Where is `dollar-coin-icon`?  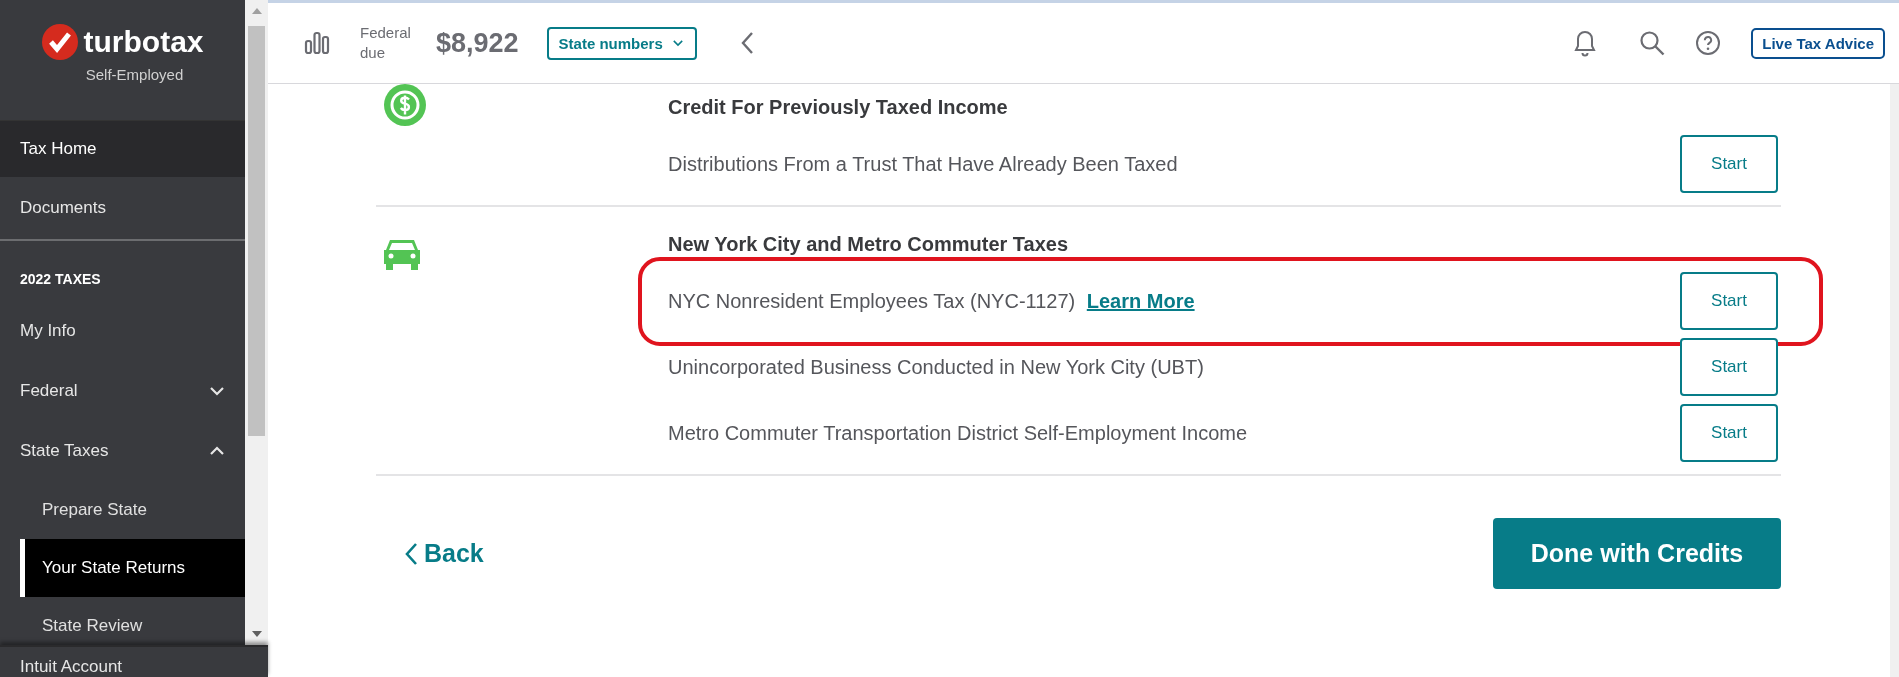
dollar-coin-icon is located at coordinates (405, 106).